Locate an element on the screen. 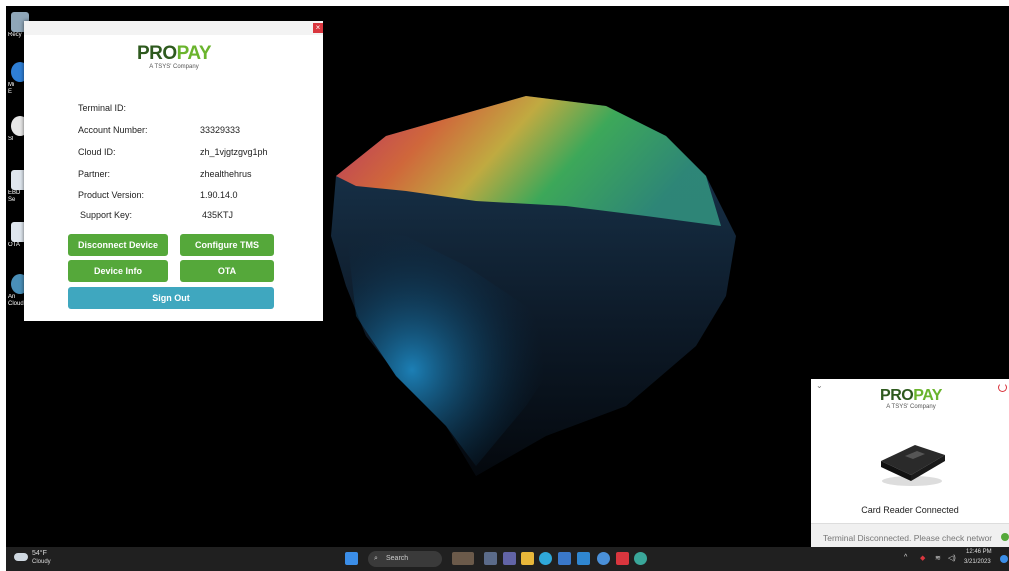 The height and width of the screenshot is (571, 1009). file-explorer-icon is located at coordinates (527, 558).